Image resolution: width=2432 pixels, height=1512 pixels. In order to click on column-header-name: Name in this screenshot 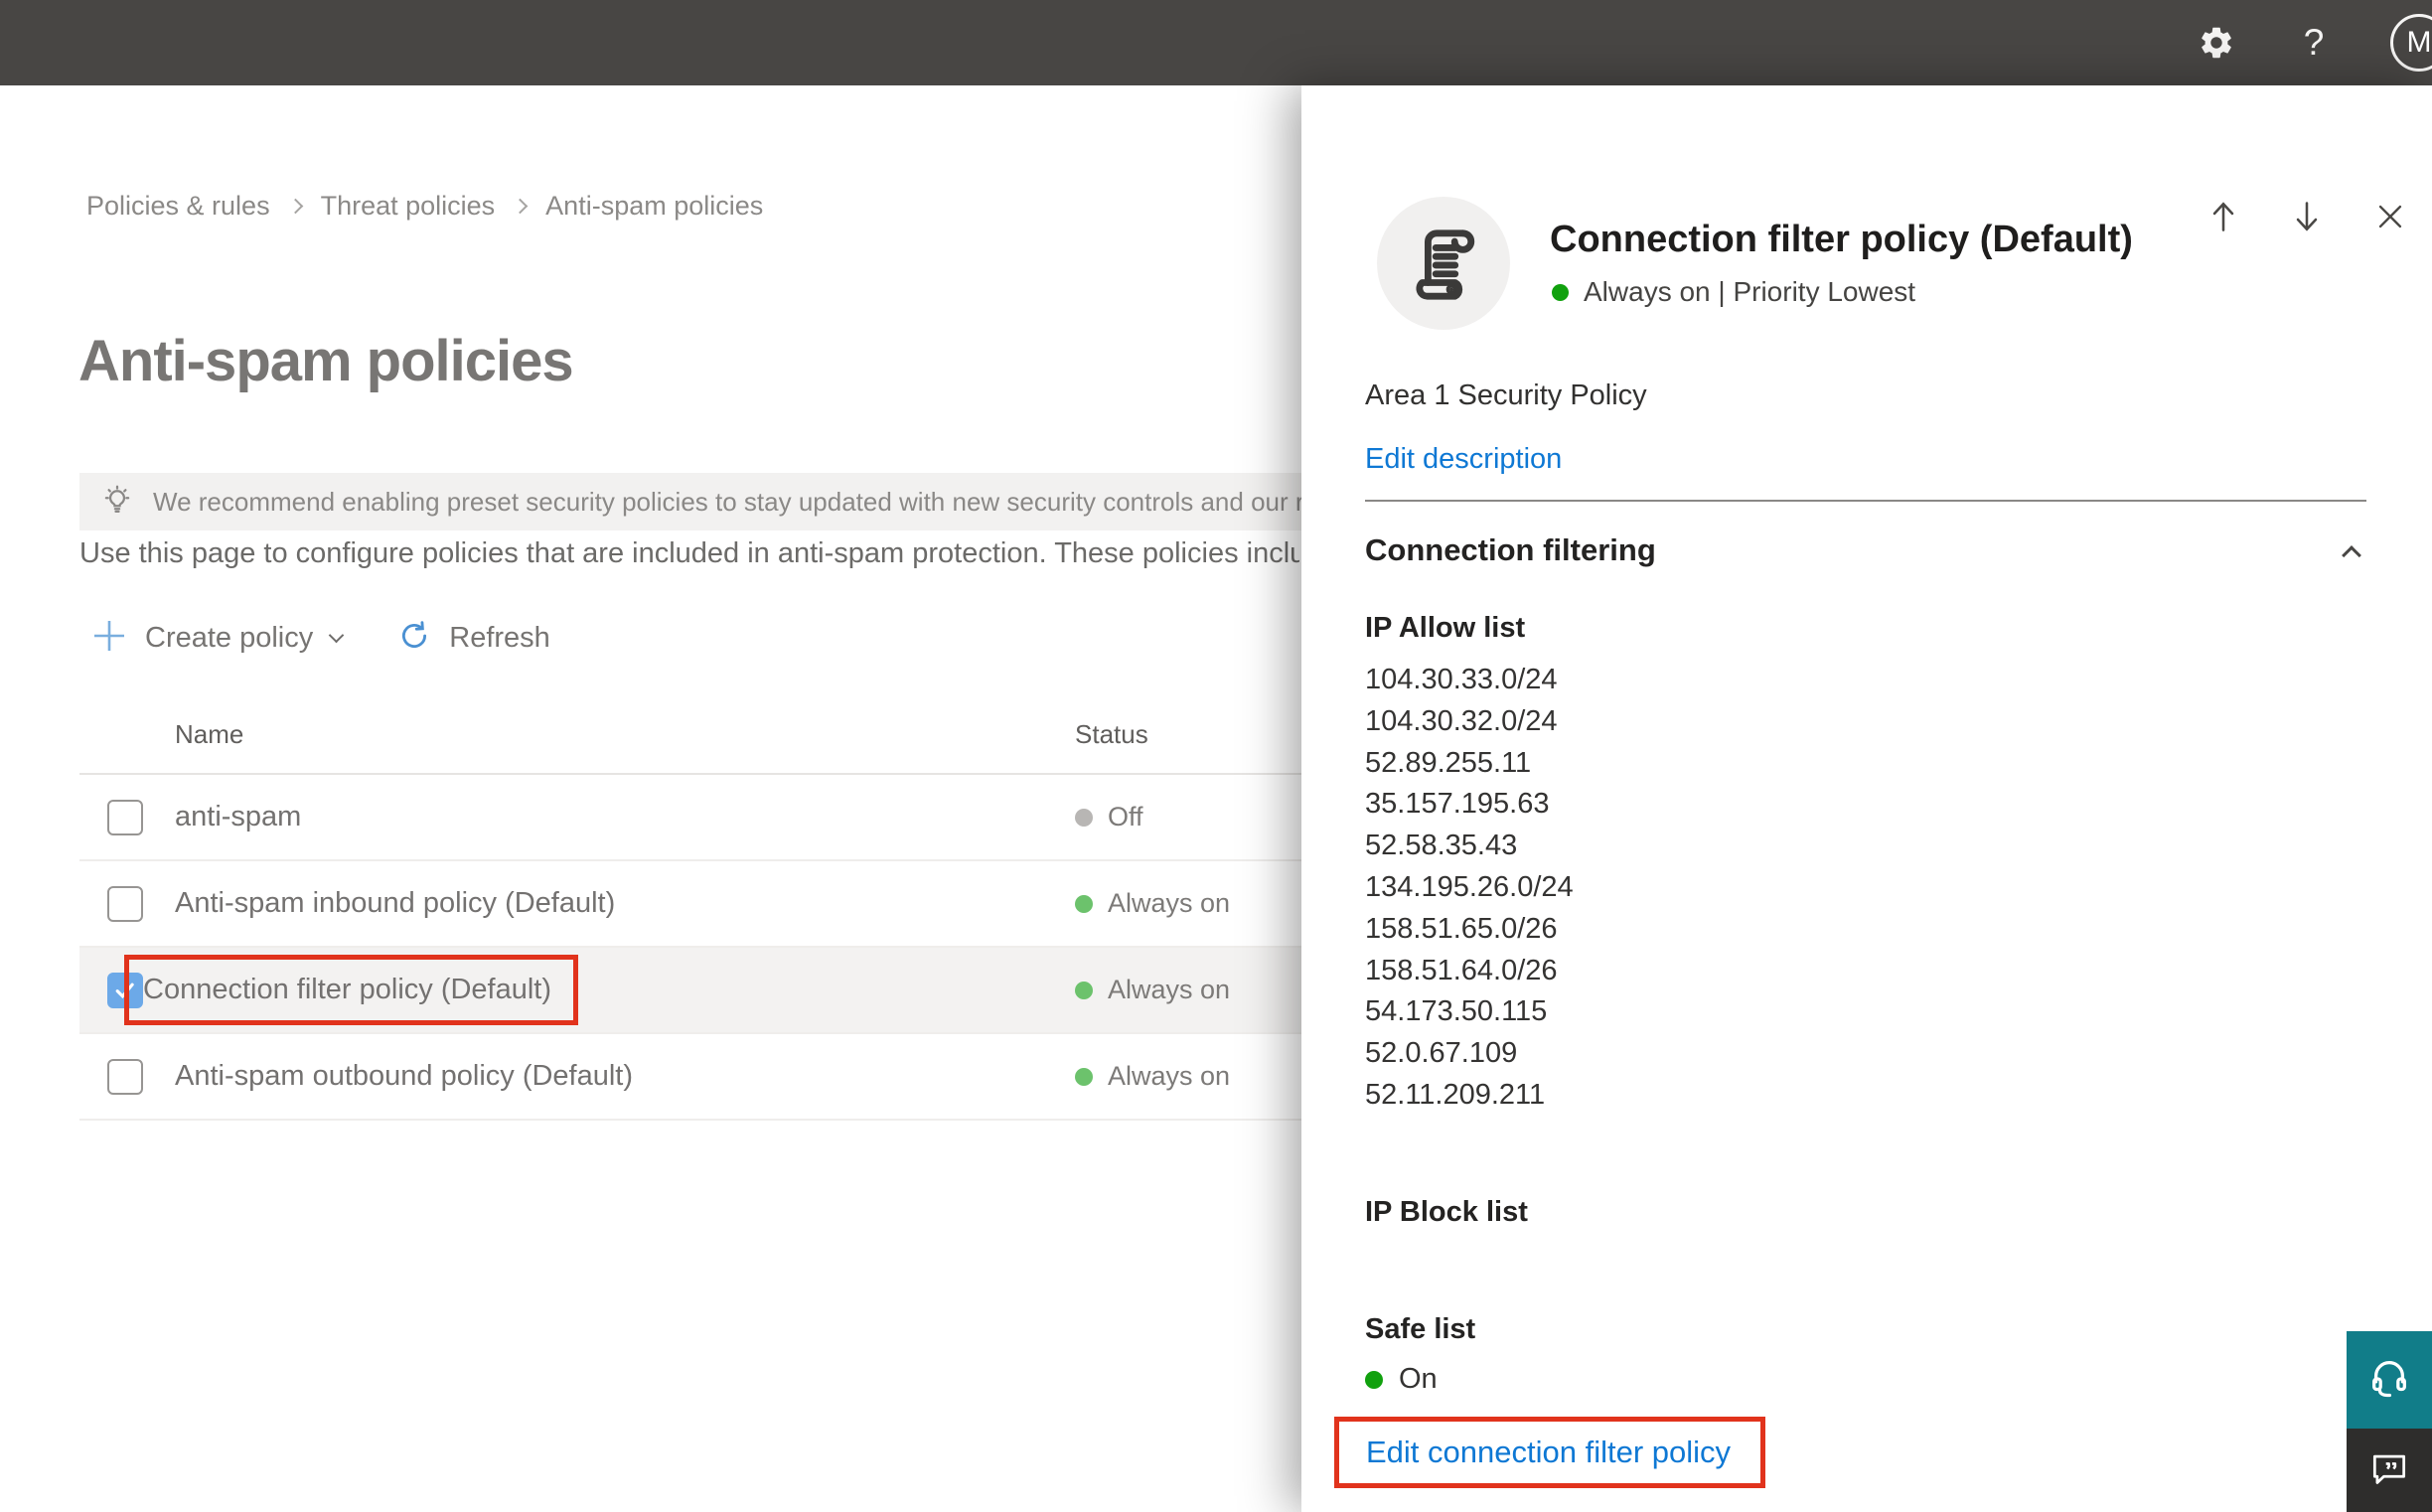, I will do `click(209, 734)`.